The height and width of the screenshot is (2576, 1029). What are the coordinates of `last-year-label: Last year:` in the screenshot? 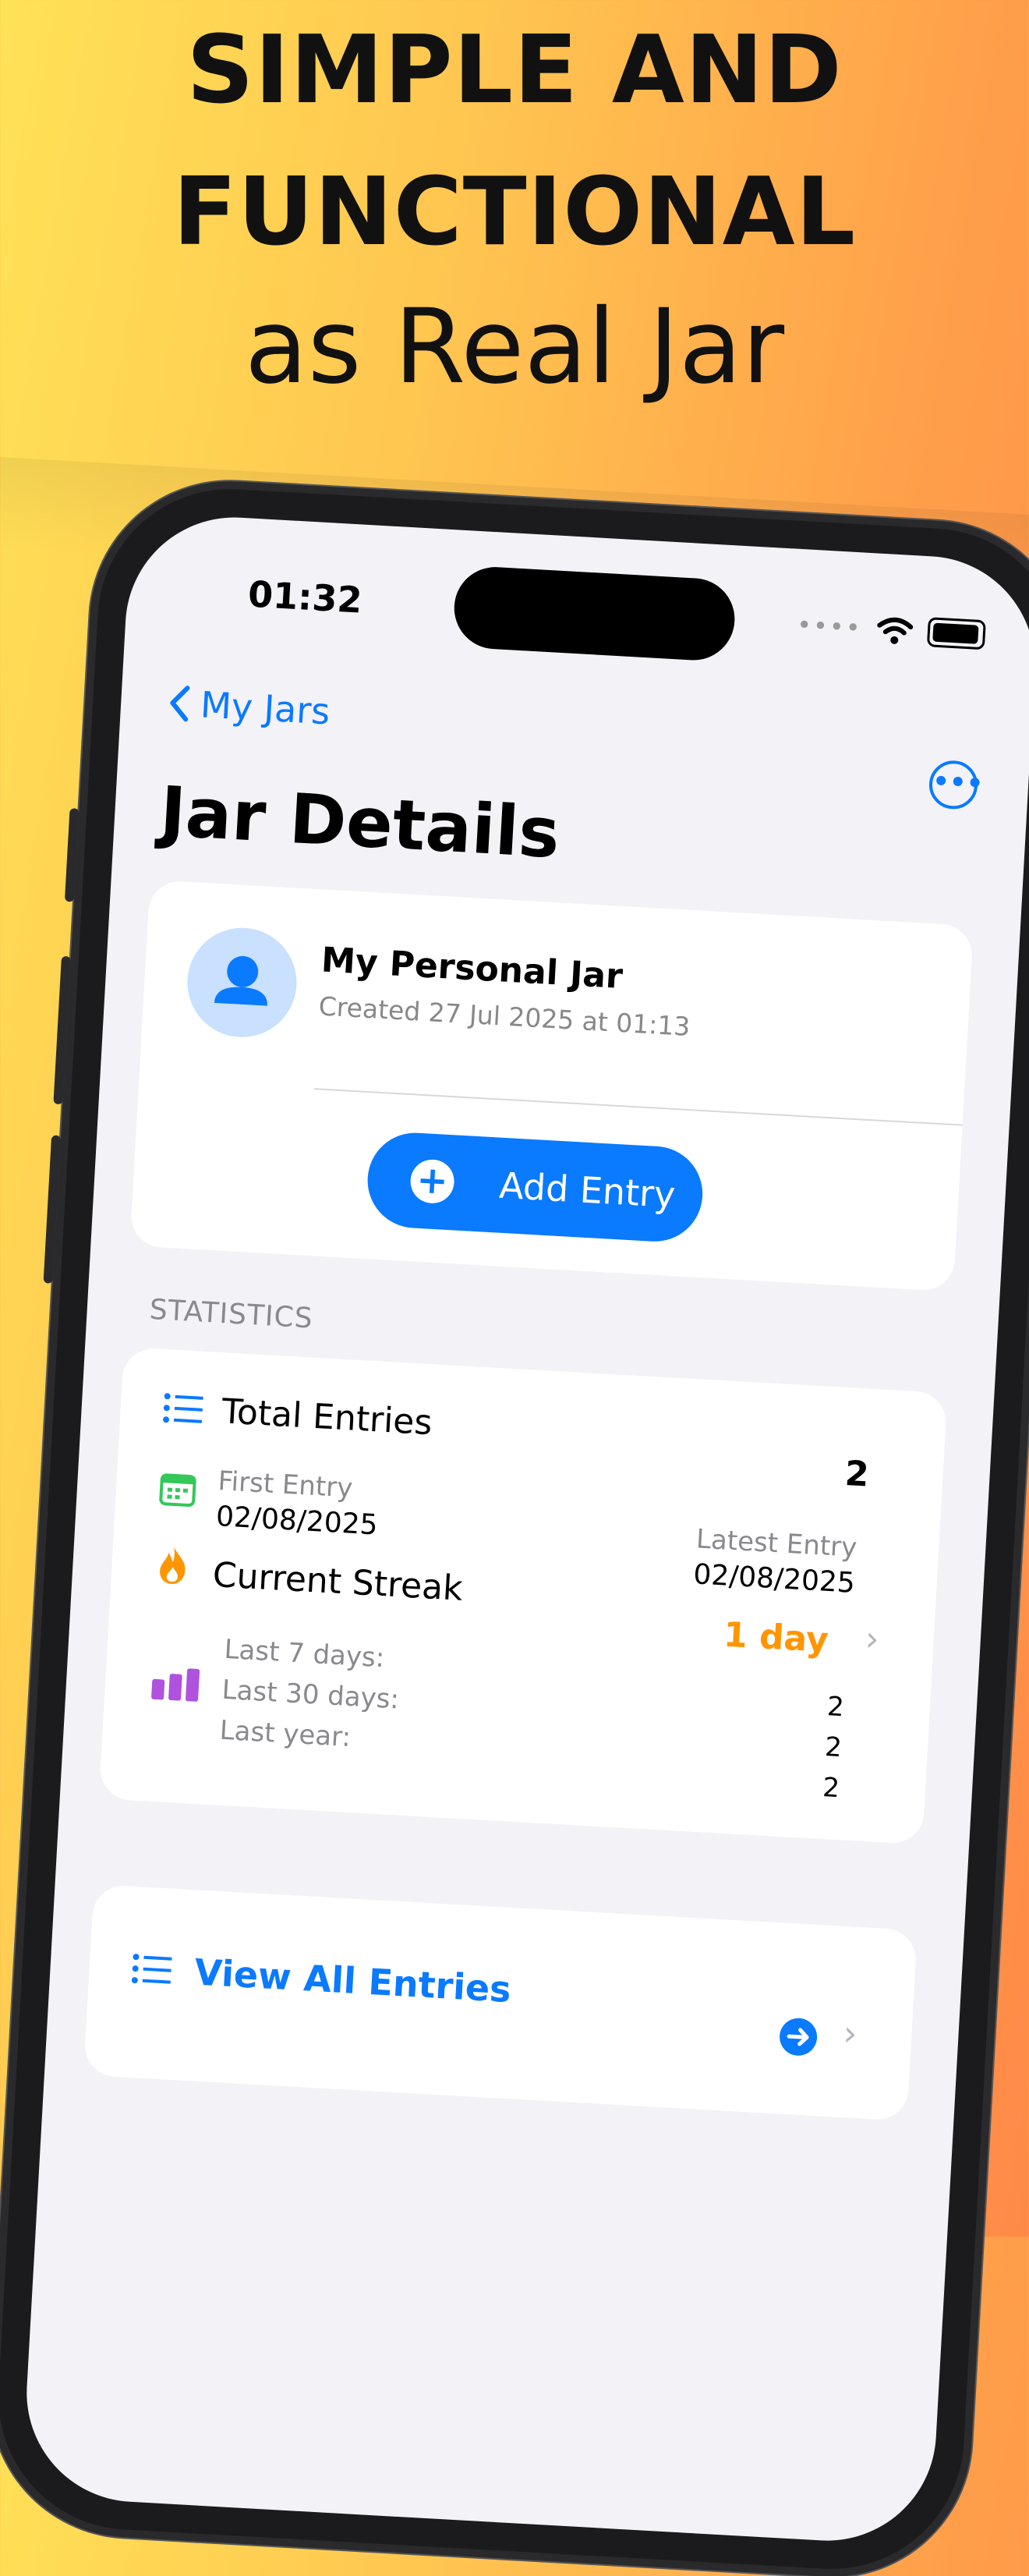 It's located at (285, 1734).